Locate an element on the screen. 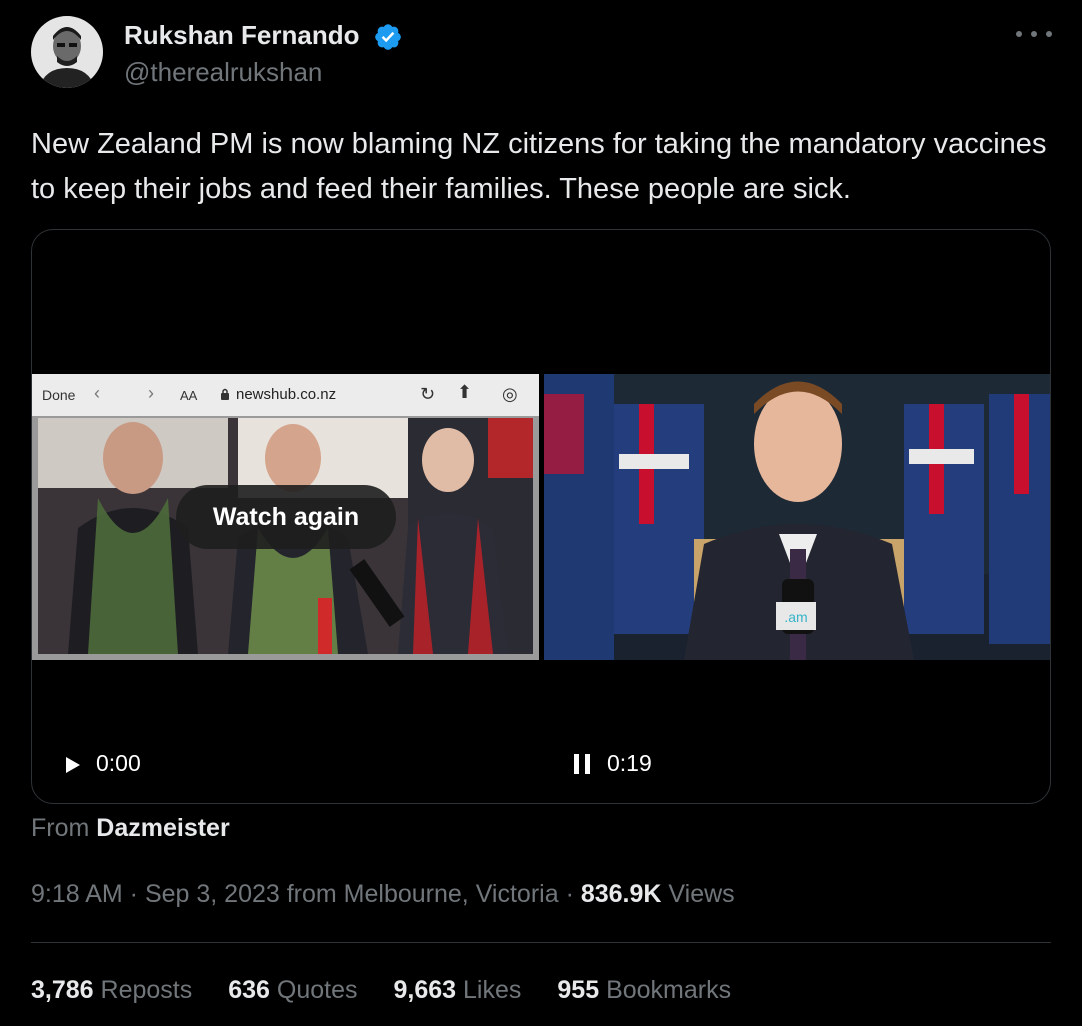 This screenshot has width=1082, height=1026. video-attribution: From Dazmeister is located at coordinates (130, 828).